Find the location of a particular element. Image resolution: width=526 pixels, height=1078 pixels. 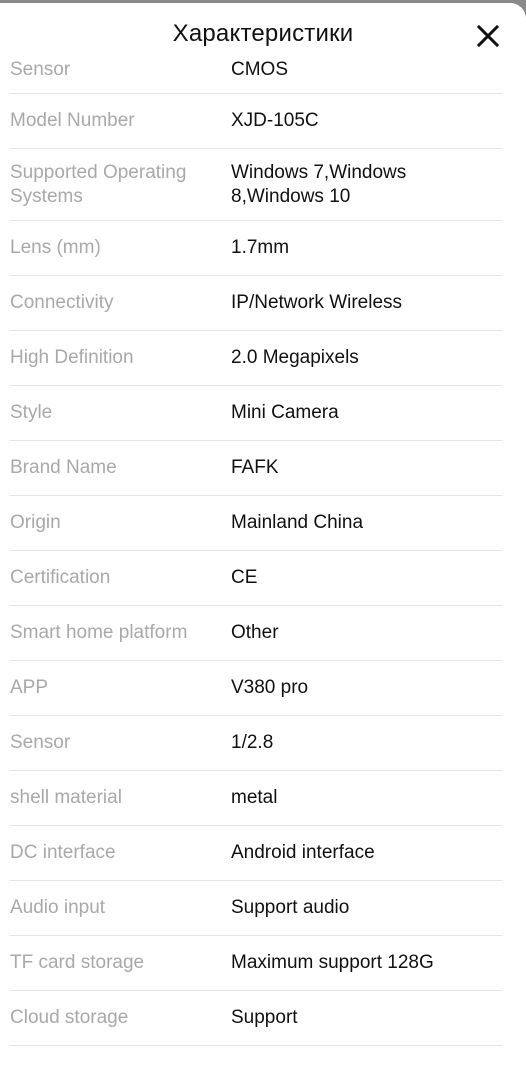

spec-row: Brand Name FAFK is located at coordinates (256, 468).